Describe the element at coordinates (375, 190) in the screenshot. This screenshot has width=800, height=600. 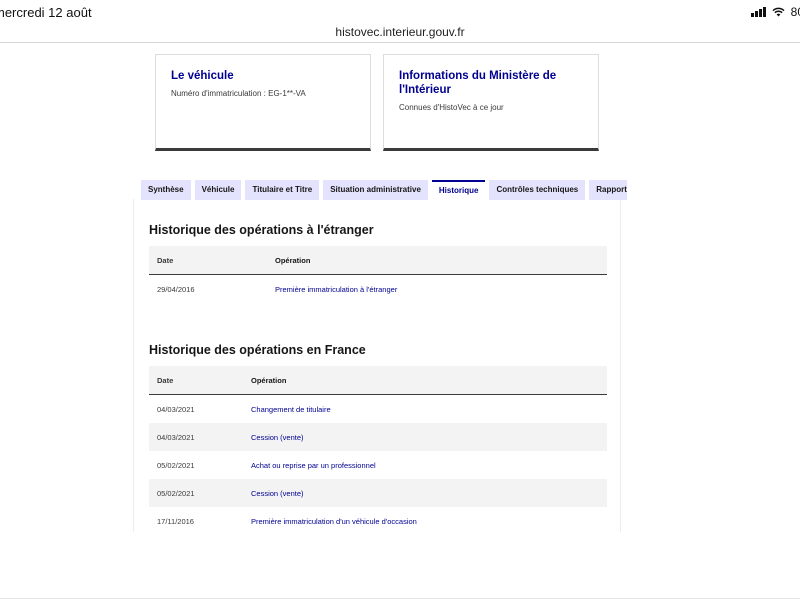
I see `tab-situation-administrative: Situation administrative` at that location.